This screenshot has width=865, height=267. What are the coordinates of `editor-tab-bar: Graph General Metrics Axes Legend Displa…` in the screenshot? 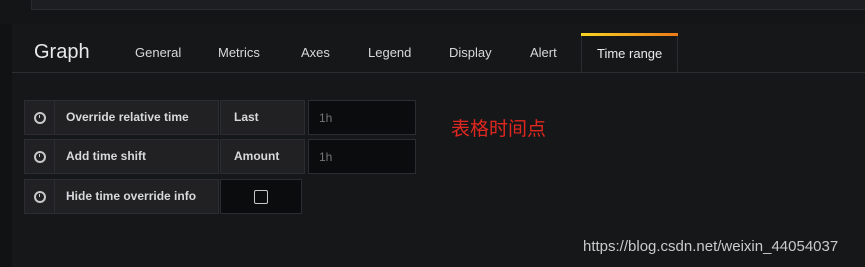 It's located at (438, 53).